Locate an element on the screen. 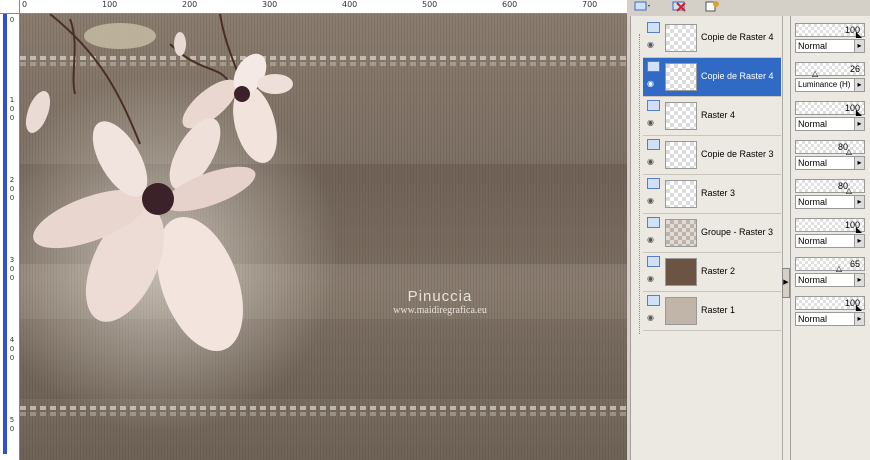  panel-divider is located at coordinates (786, 238).